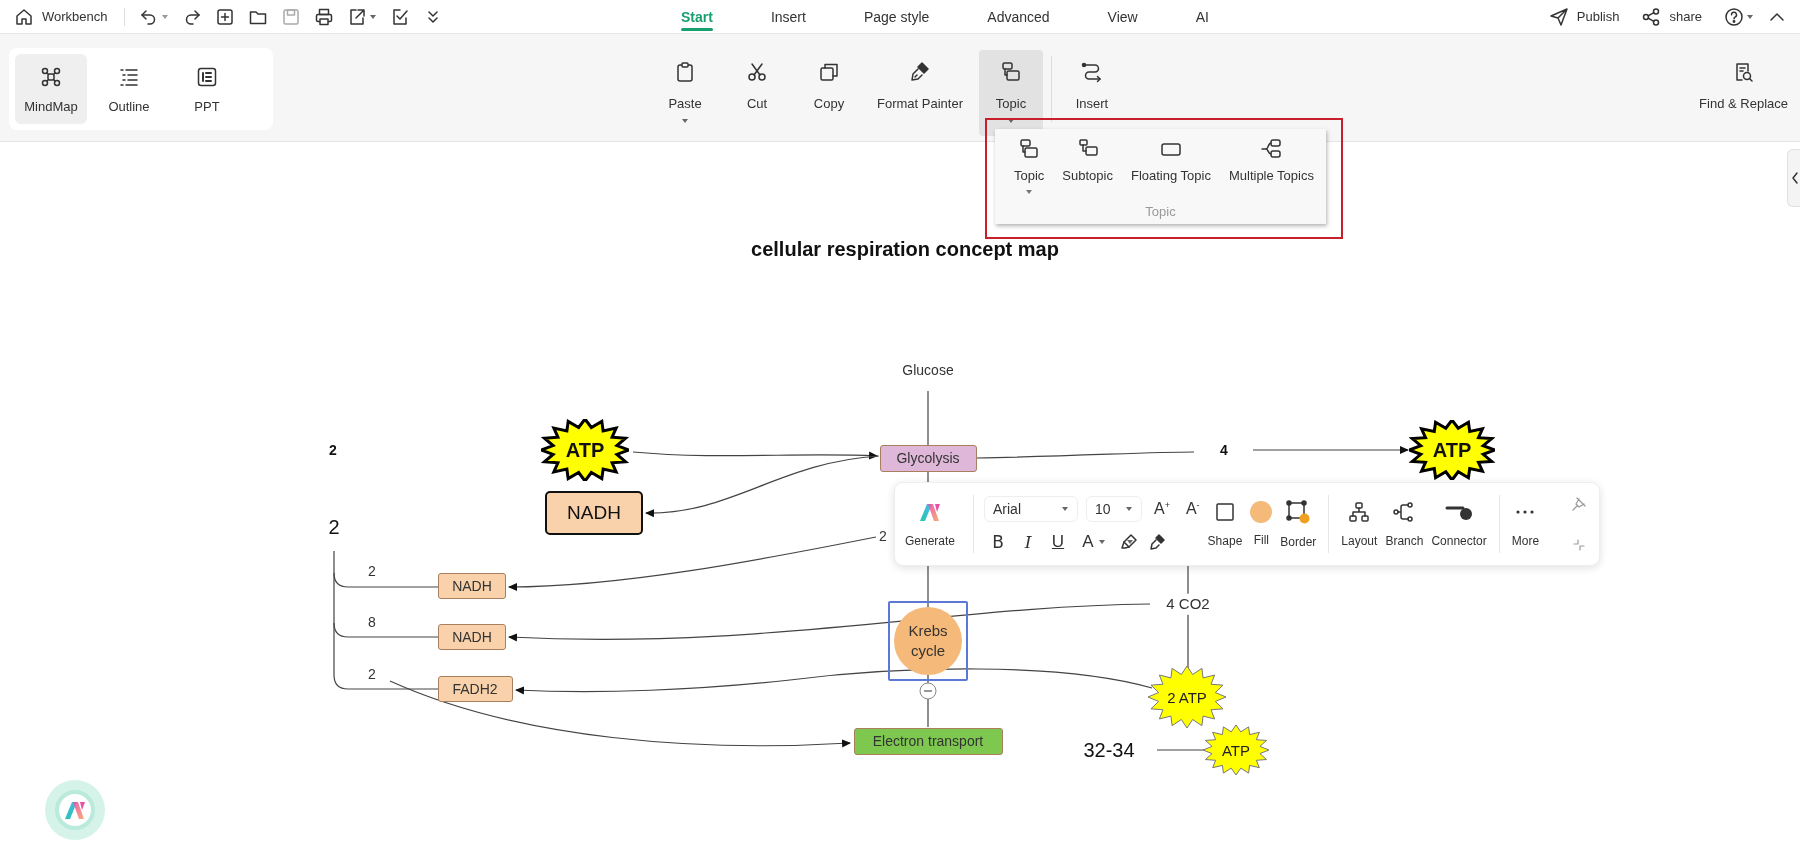 The width and height of the screenshot is (1800, 862). I want to click on multiple-topics-icon, so click(1271, 149).